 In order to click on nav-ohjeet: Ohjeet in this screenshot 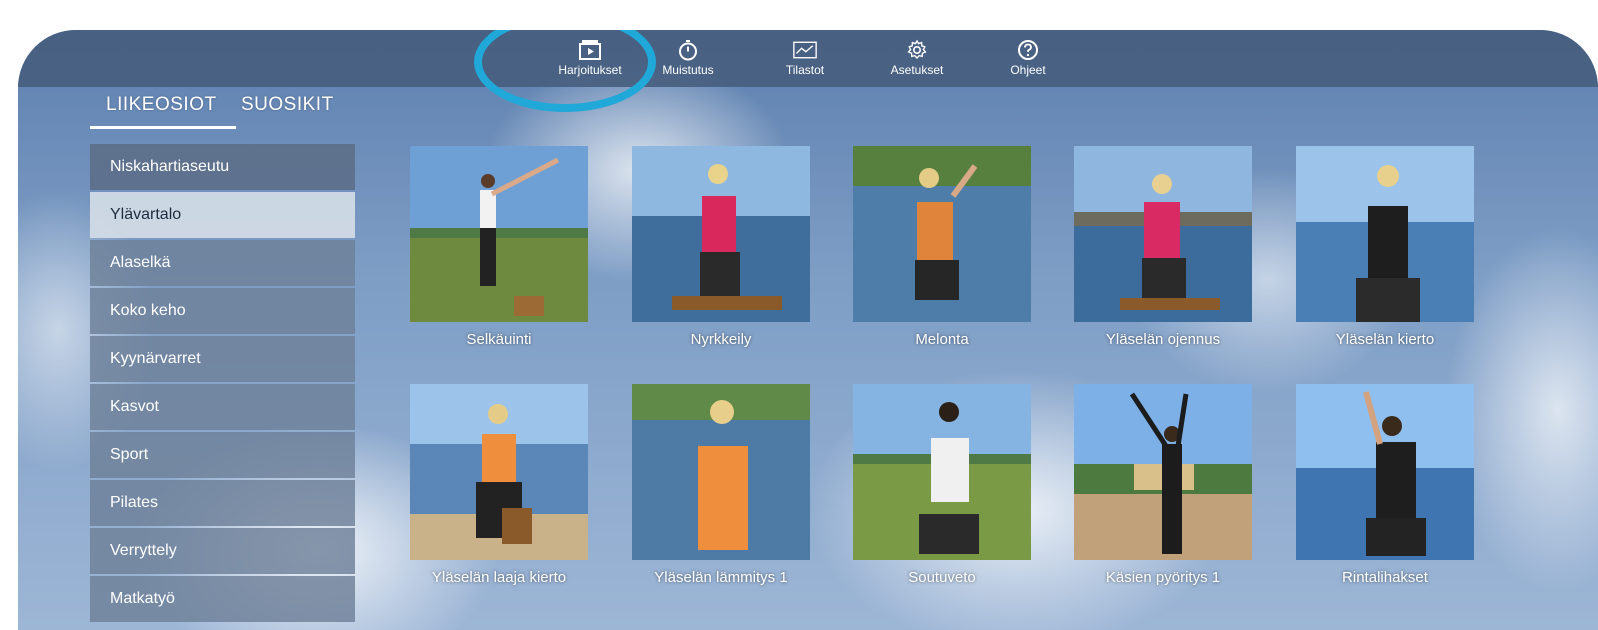, I will do `click(1028, 60)`.